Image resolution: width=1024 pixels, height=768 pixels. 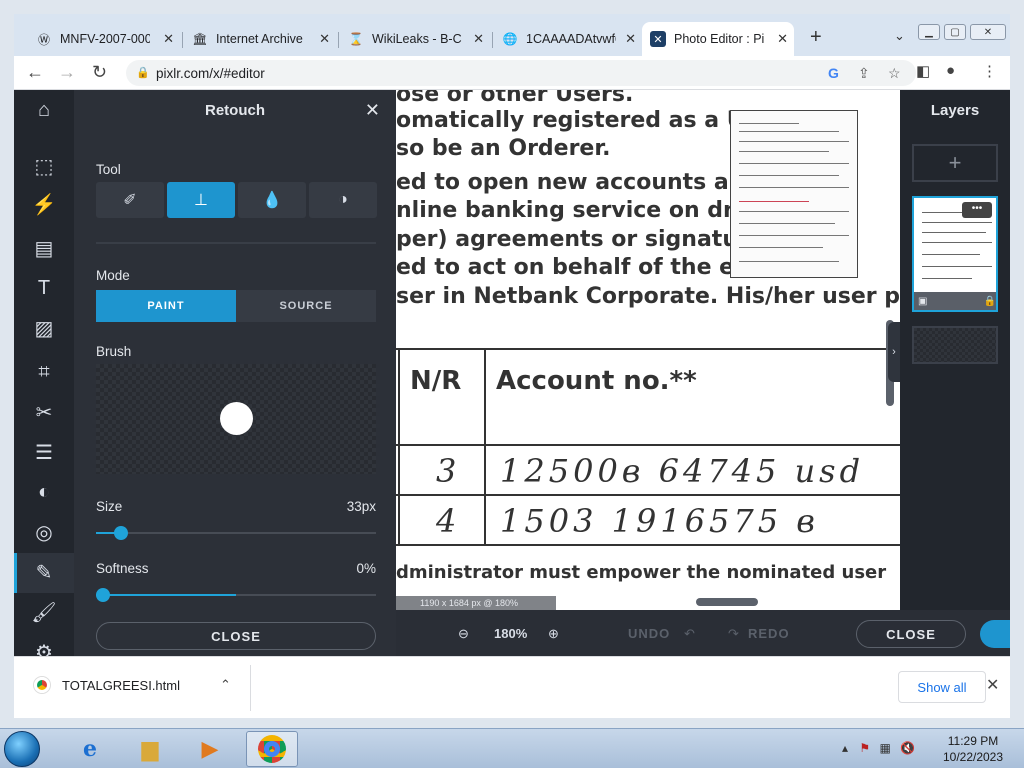 I want to click on tab-photo-editor: ✕ Photo Editor : Pix ✕, so click(x=718, y=39).